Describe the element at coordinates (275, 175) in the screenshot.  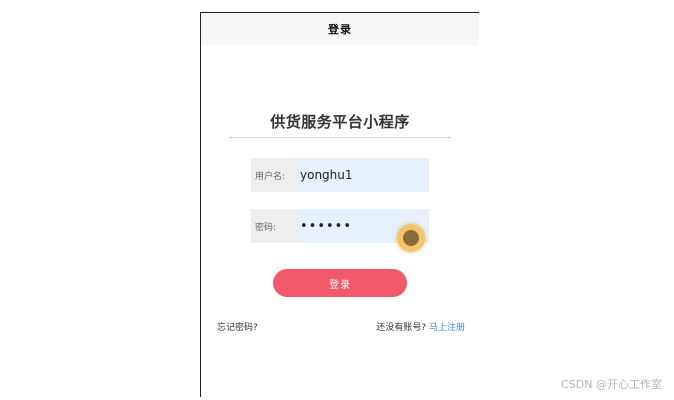
I see `username-label: 用户名:` at that location.